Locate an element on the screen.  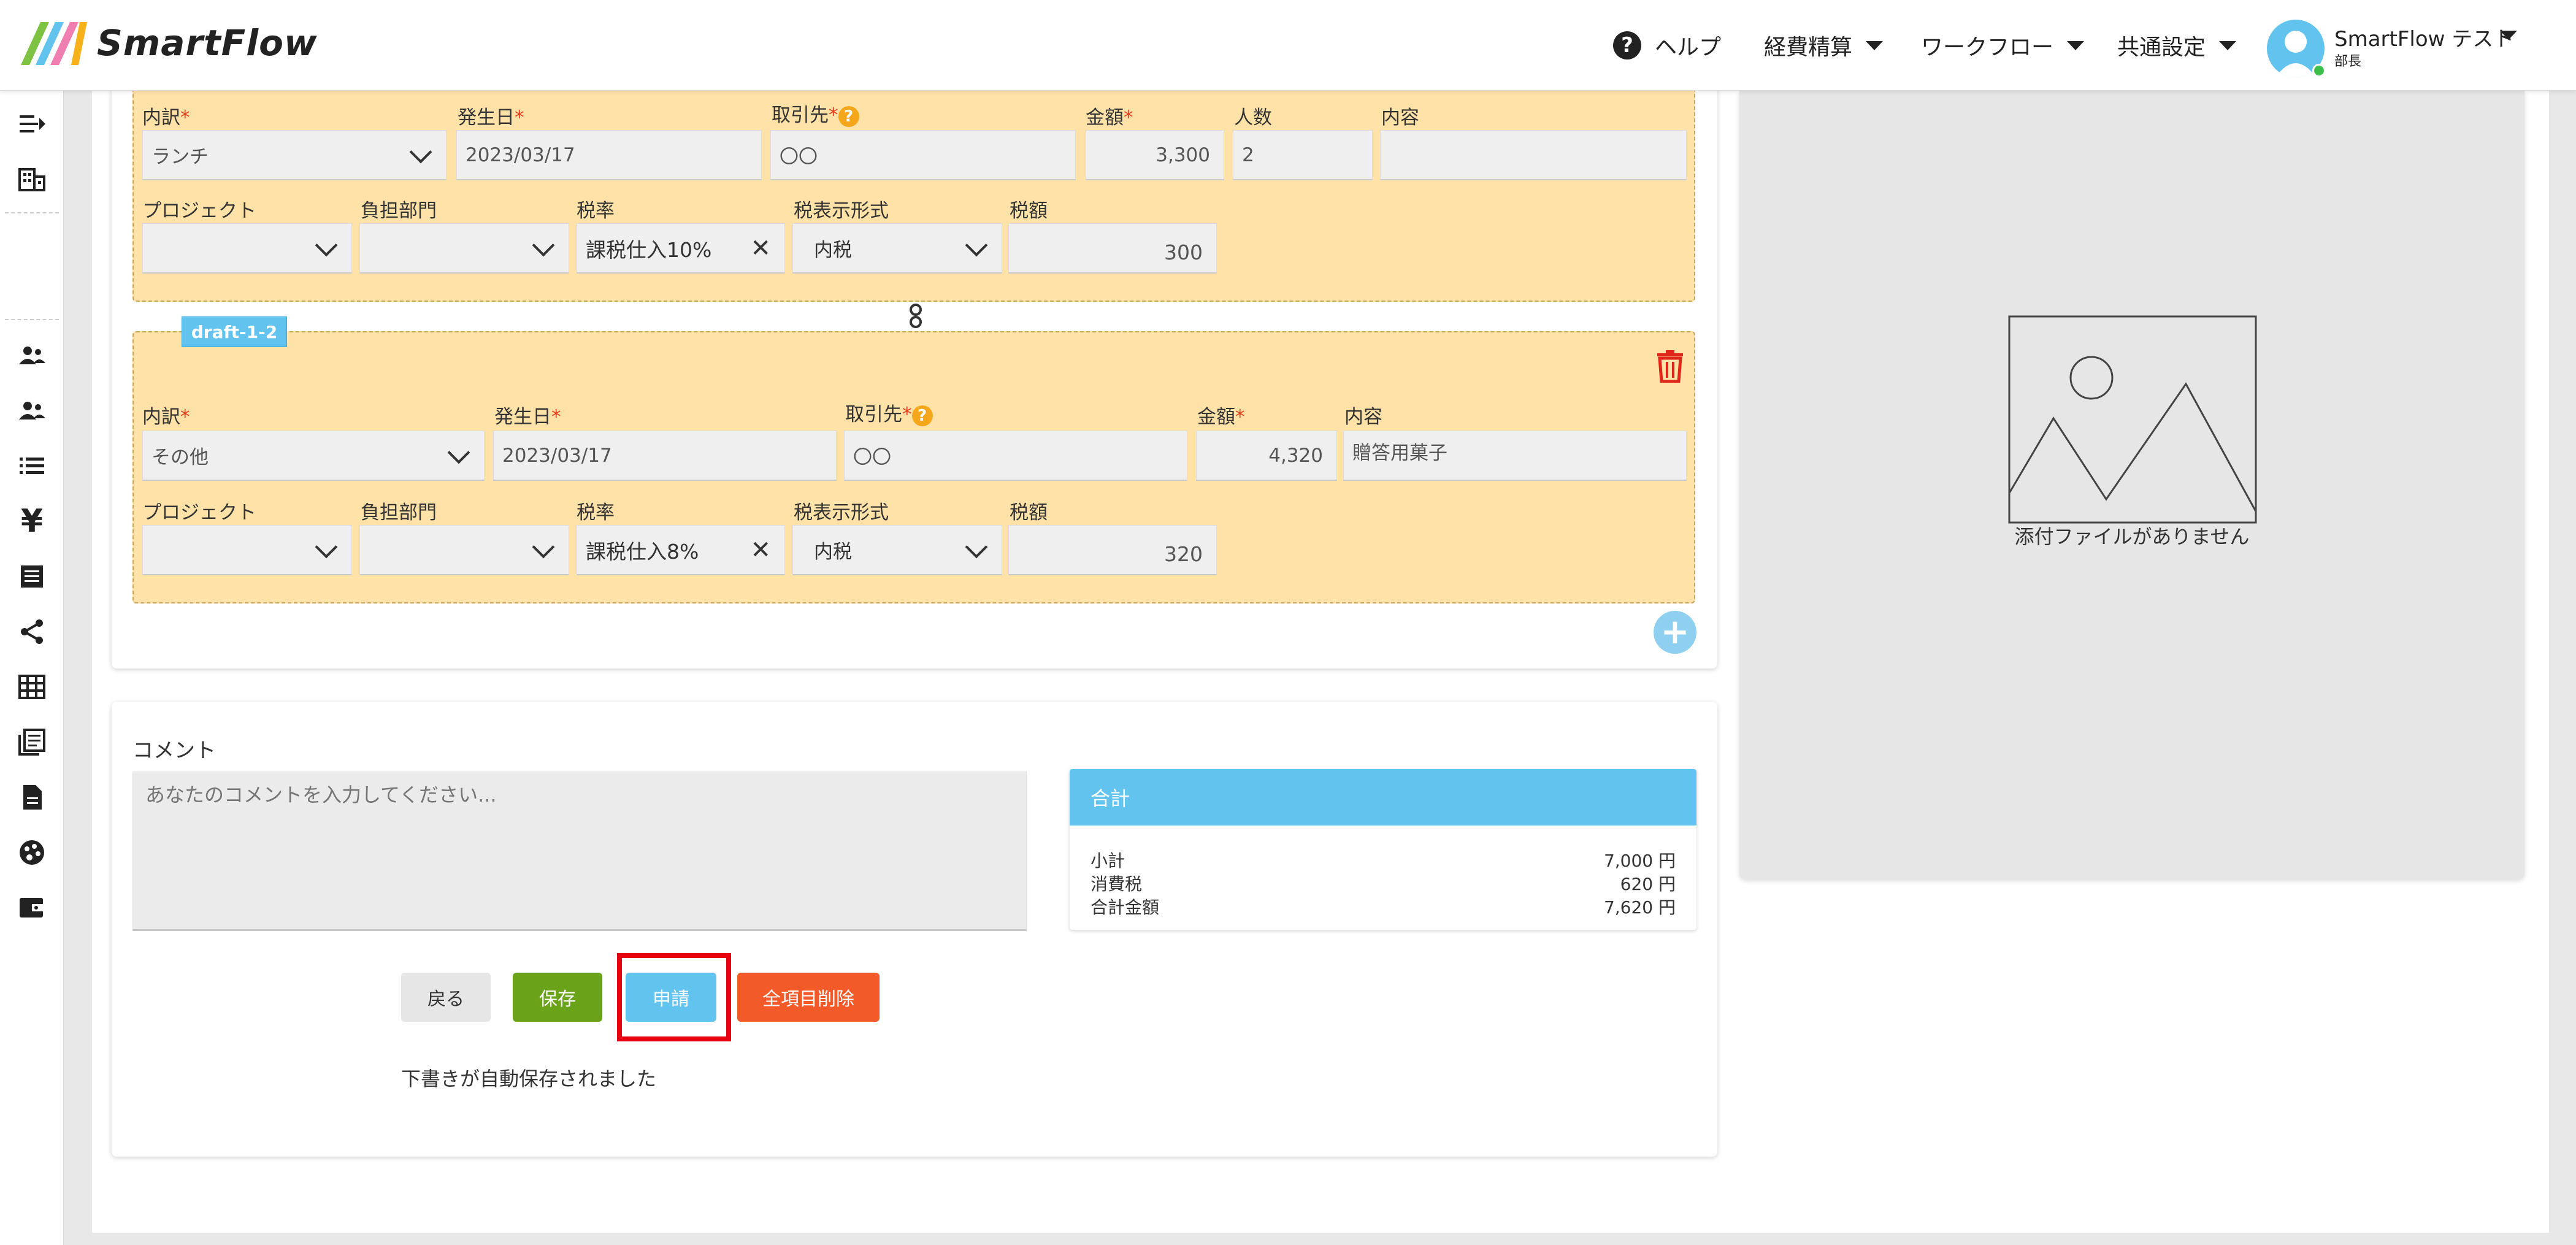
plus-icon: + is located at coordinates (1675, 632).